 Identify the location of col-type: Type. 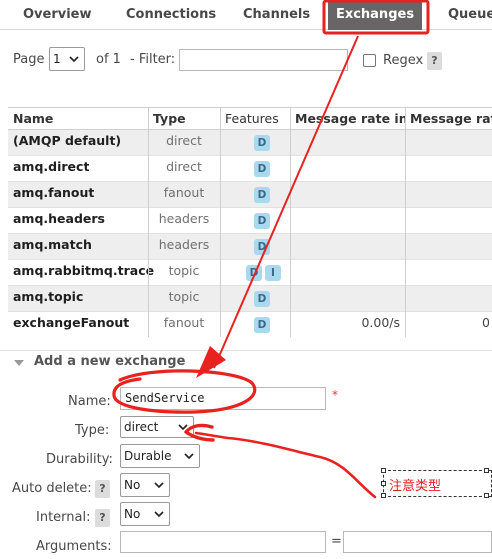
(184, 119).